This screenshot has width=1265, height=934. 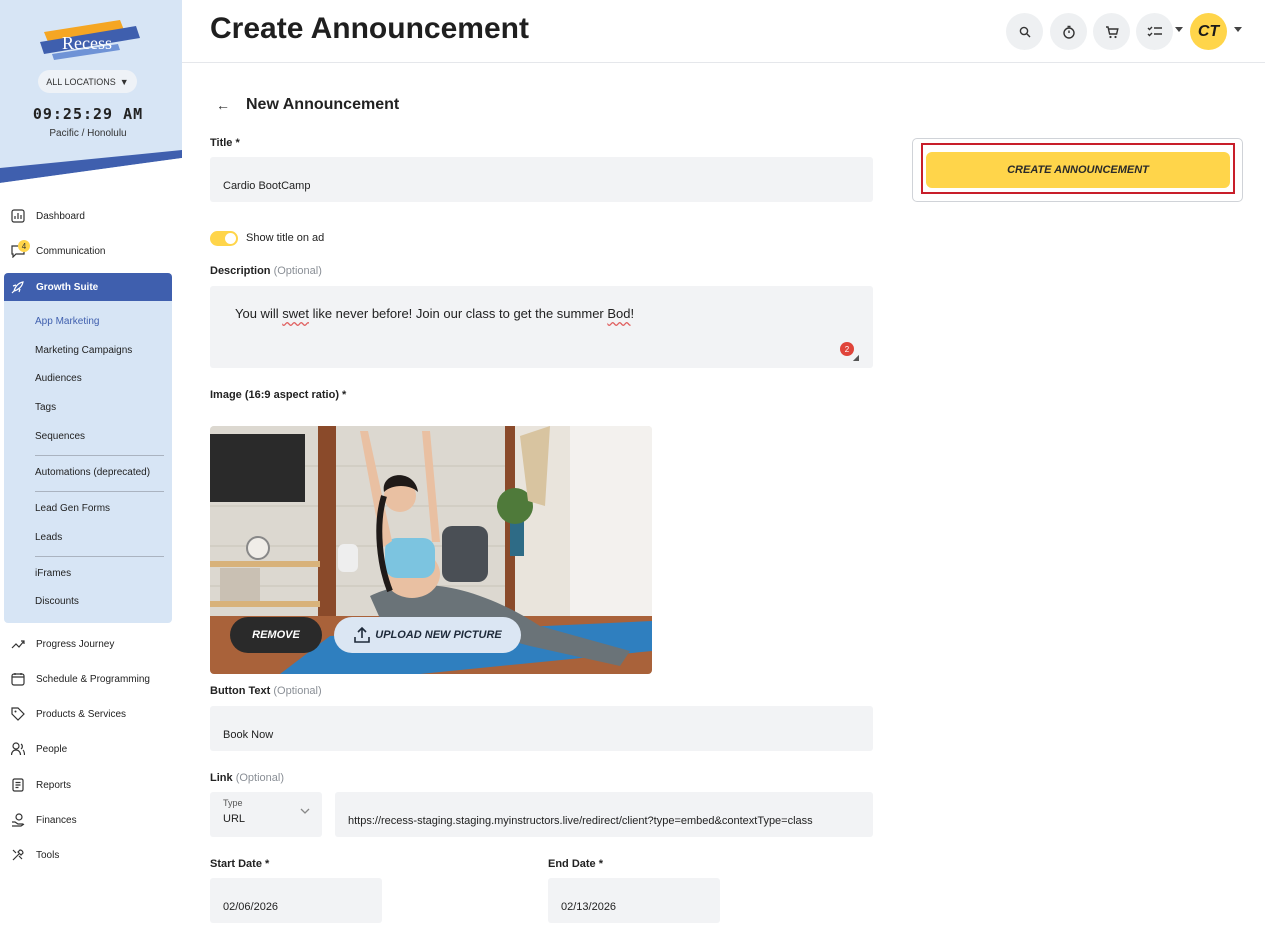 What do you see at coordinates (87, 43) in the screenshot?
I see `logo-text: Recess` at bounding box center [87, 43].